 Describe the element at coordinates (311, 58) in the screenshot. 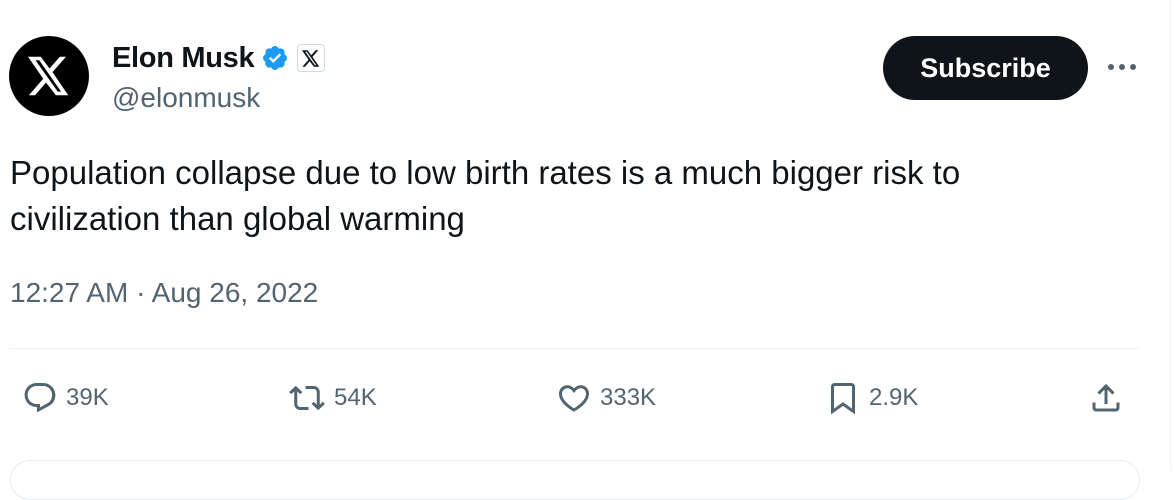

I see `x-affiliate-badge-icon` at that location.